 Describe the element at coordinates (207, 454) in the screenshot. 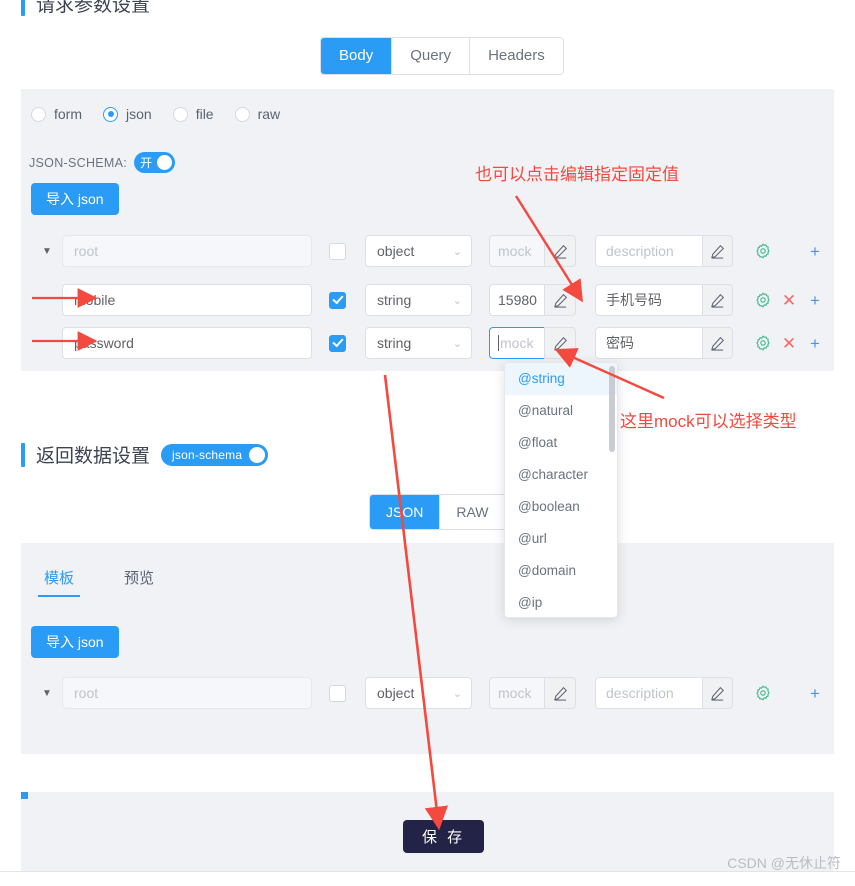

I see `response-schema-label: json-schema` at that location.